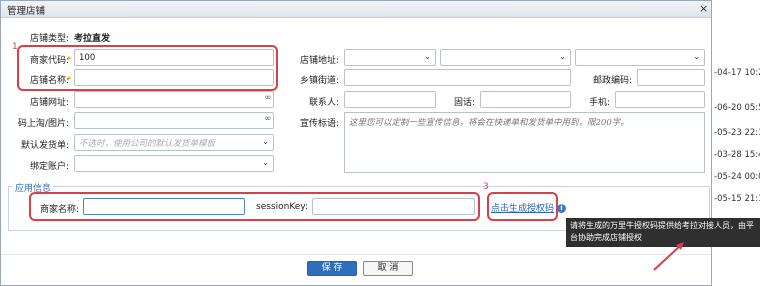 This screenshot has height=286, width=760. Describe the element at coordinates (660, 99) in the screenshot. I see `mobile-input` at that location.